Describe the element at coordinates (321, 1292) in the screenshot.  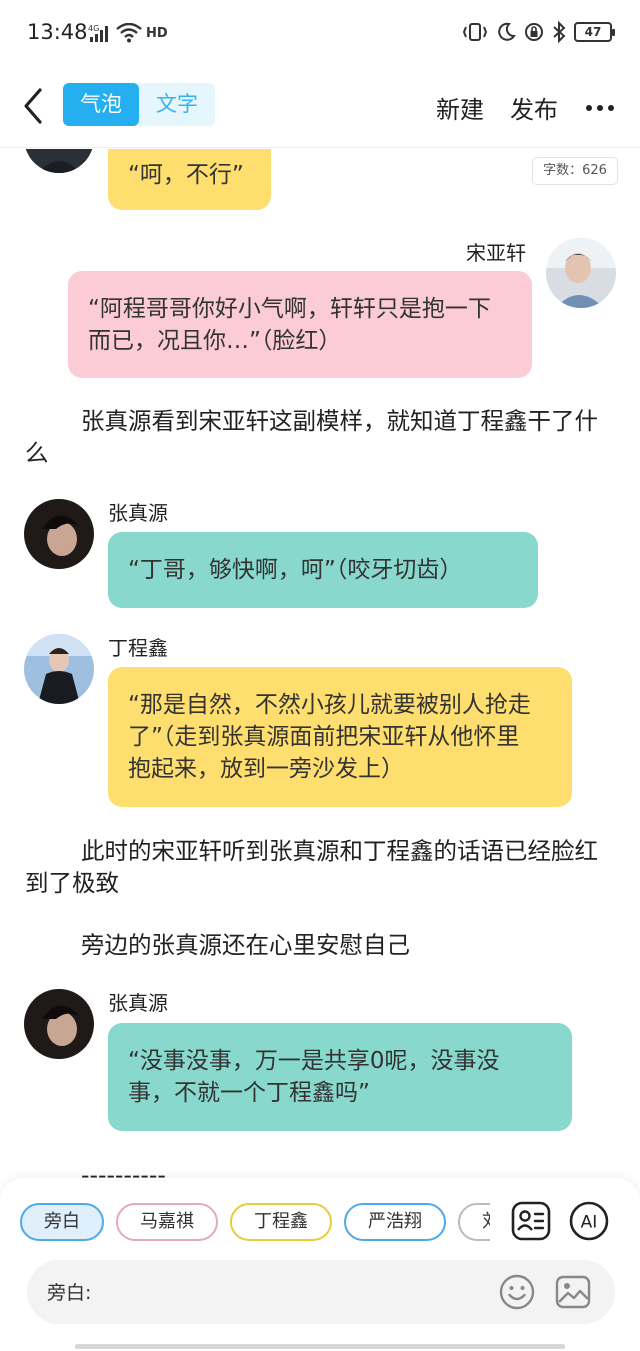
I see `message-input: 旁白:` at that location.